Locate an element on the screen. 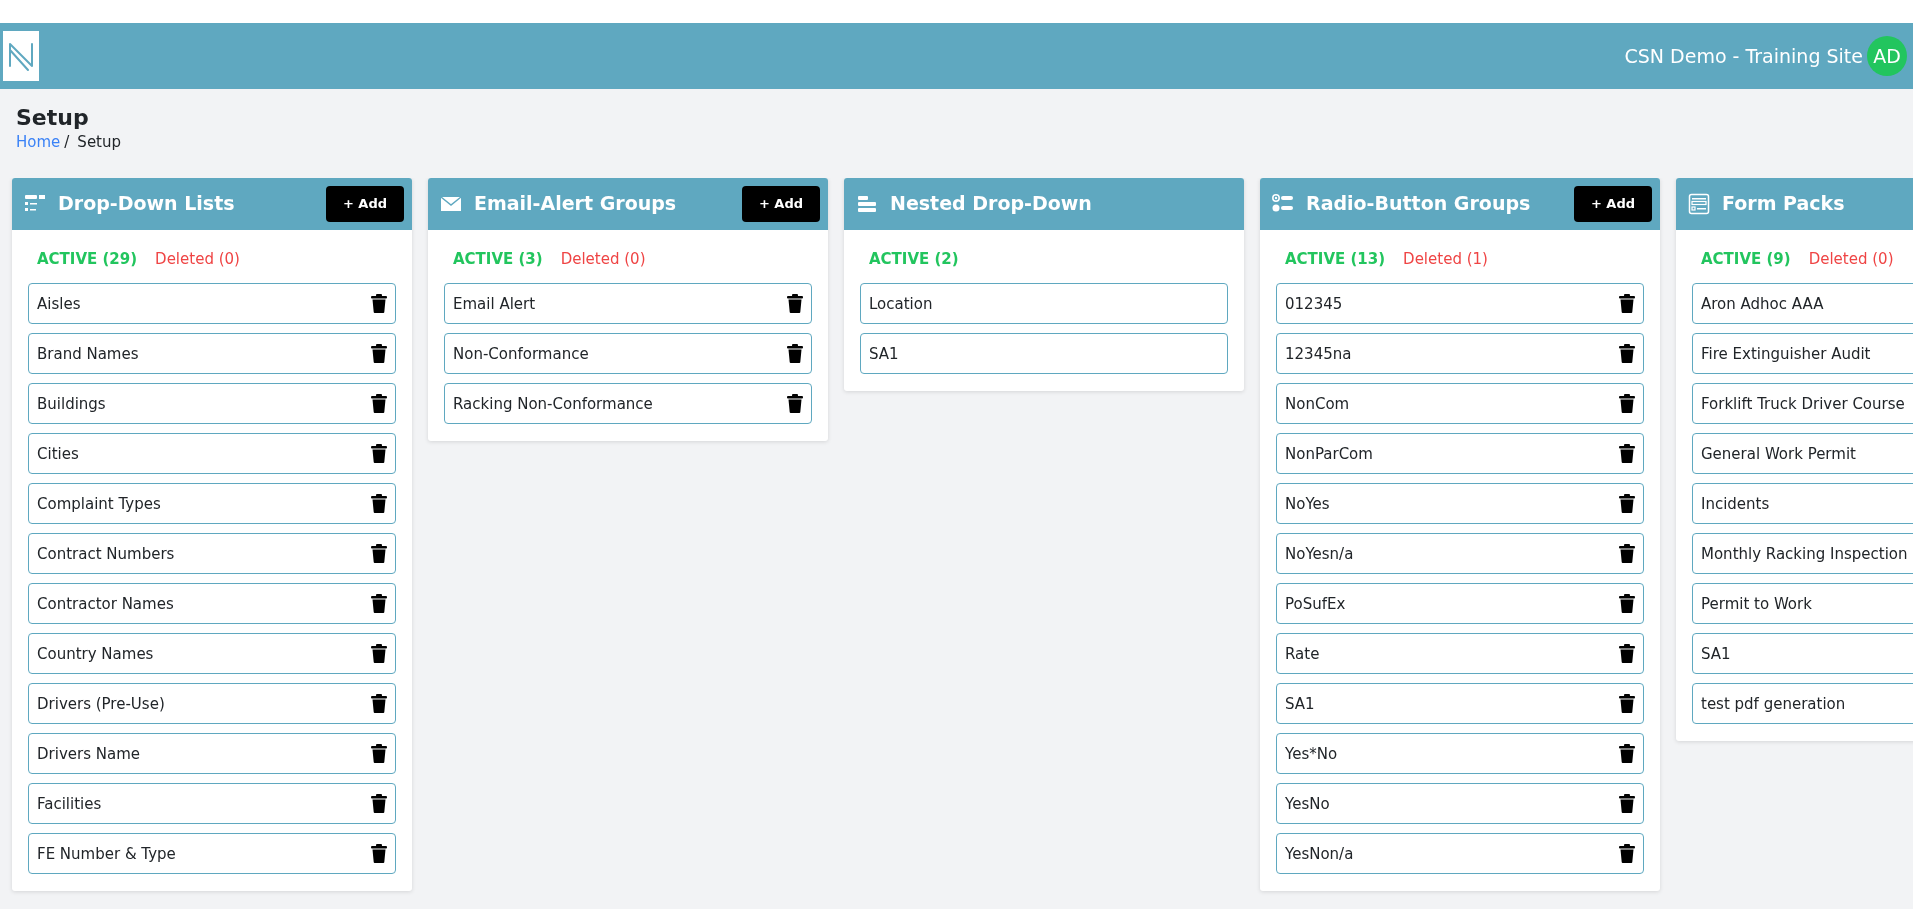  list-item: Aron Adhoc AAA is located at coordinates (1802, 304).